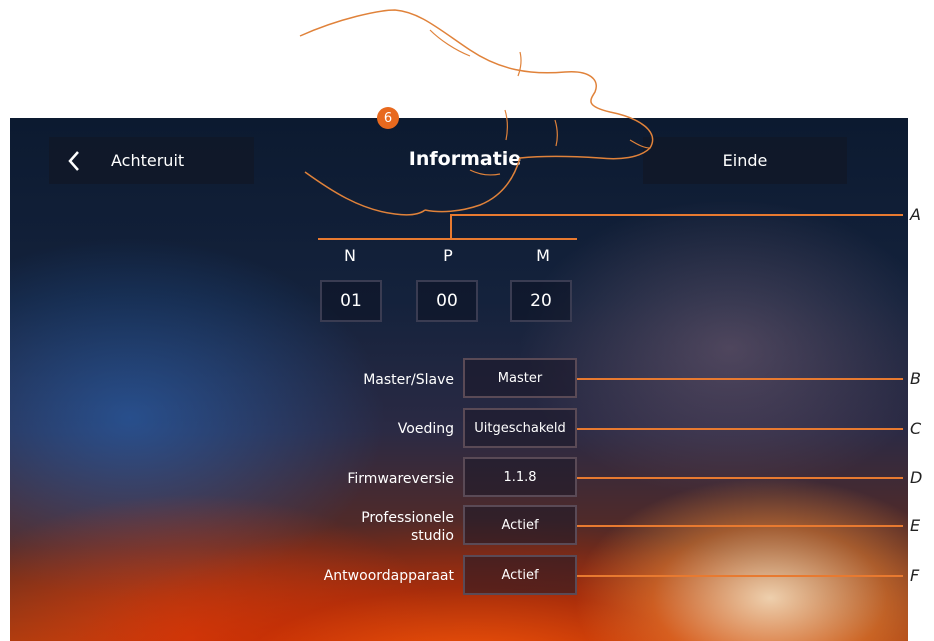 This screenshot has width=934, height=641. What do you see at coordinates (388, 118) in the screenshot?
I see `step-badge: 6` at bounding box center [388, 118].